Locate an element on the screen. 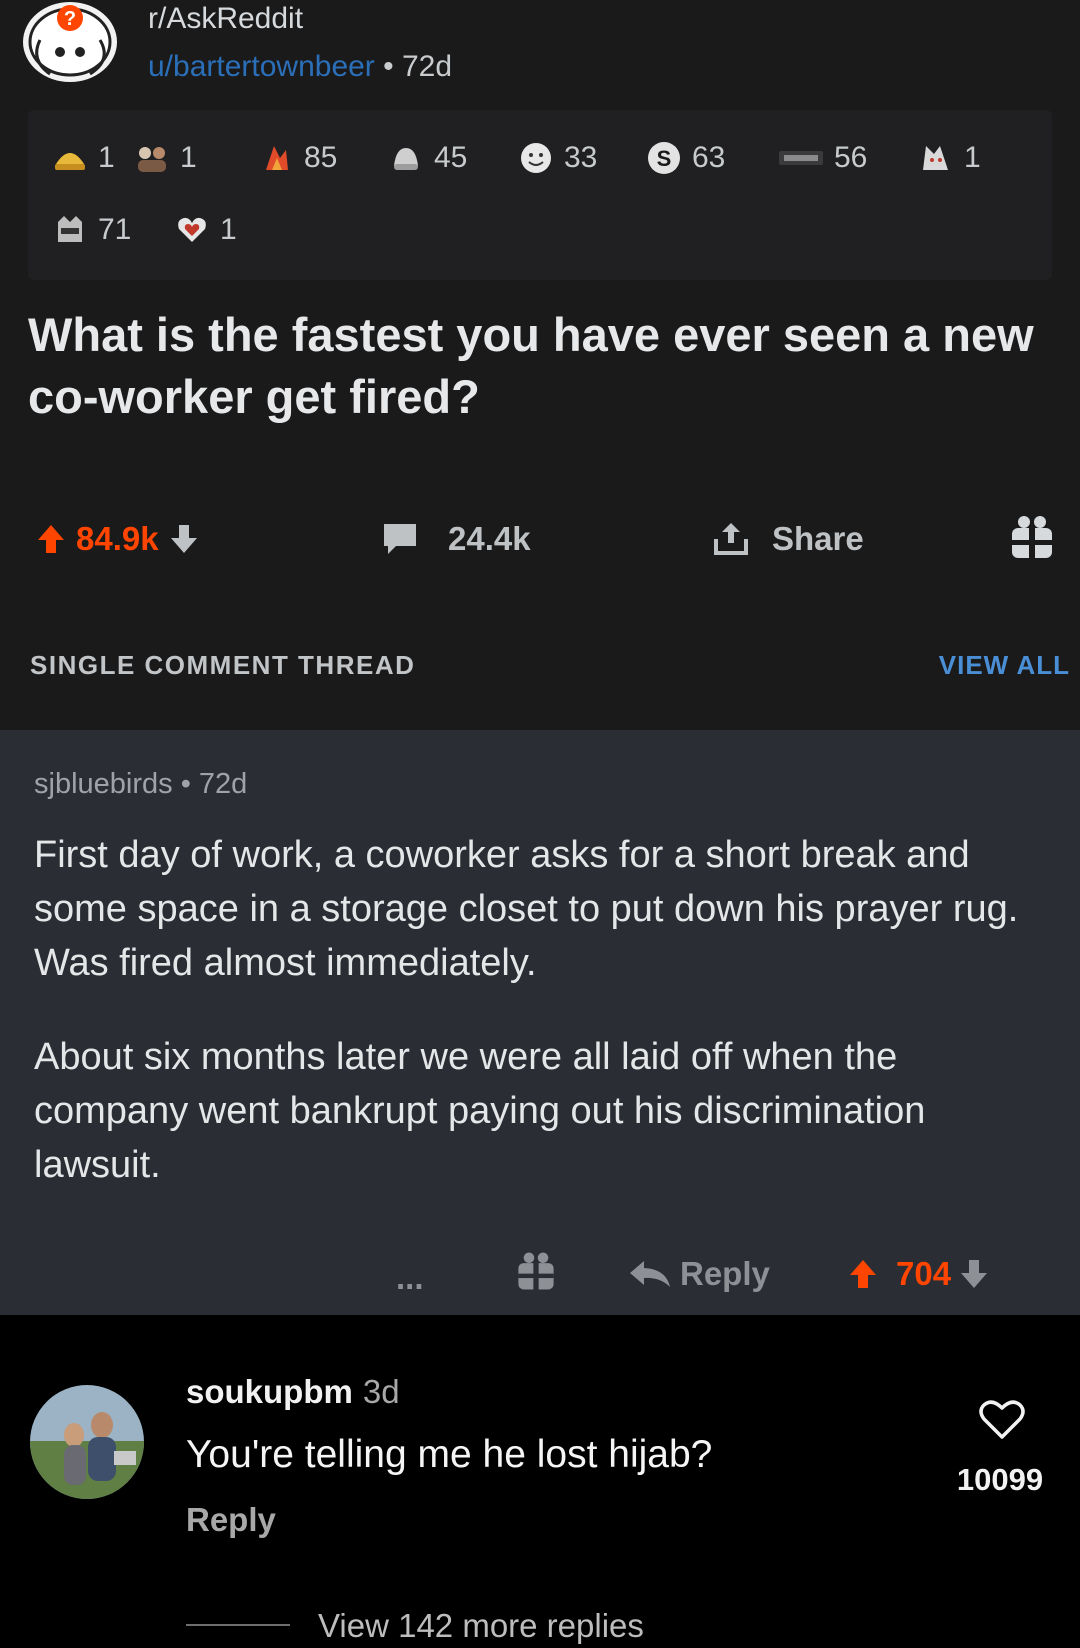 The width and height of the screenshot is (1080, 1648). comment-bubble-icon is located at coordinates (400, 539).